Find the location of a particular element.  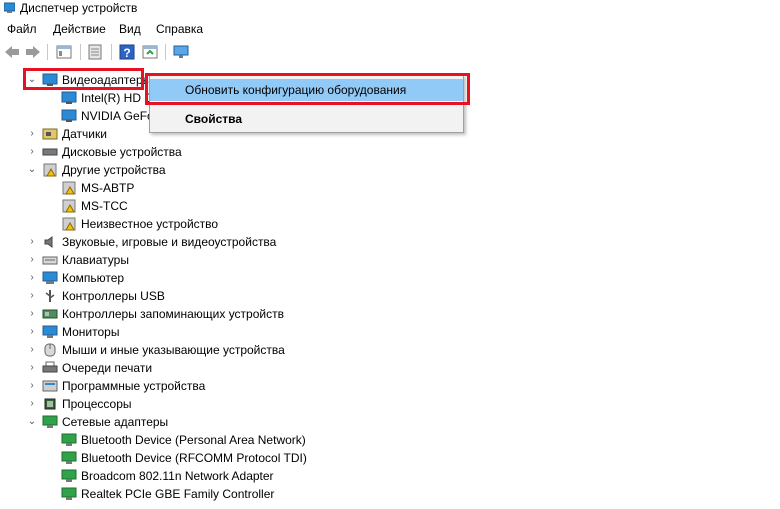

software-device-icon is located at coordinates (50, 386).